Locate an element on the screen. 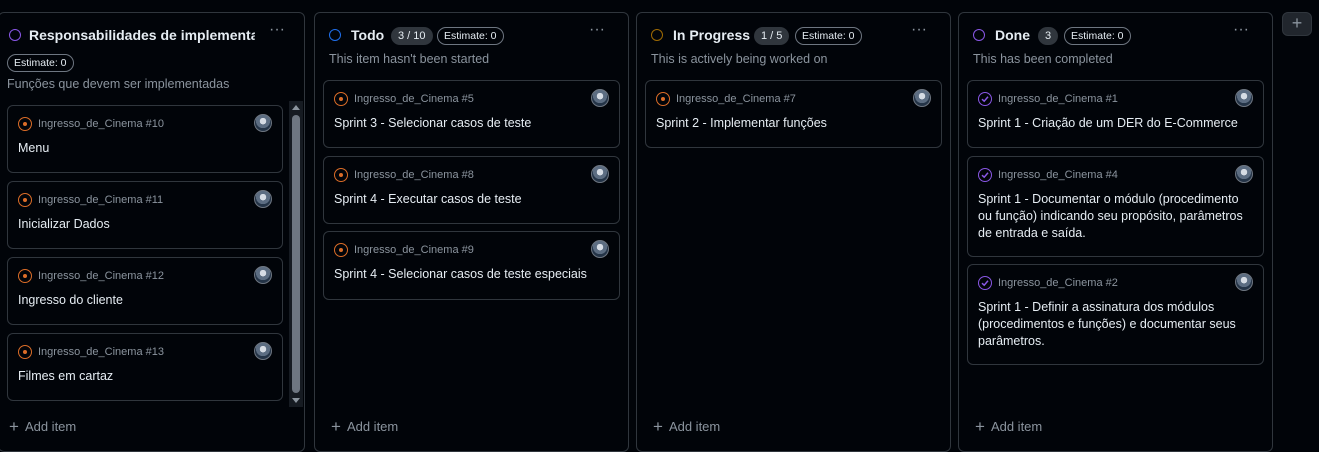  issue-reference: Ingresso_de_Cinema #13 is located at coordinates (101, 352).